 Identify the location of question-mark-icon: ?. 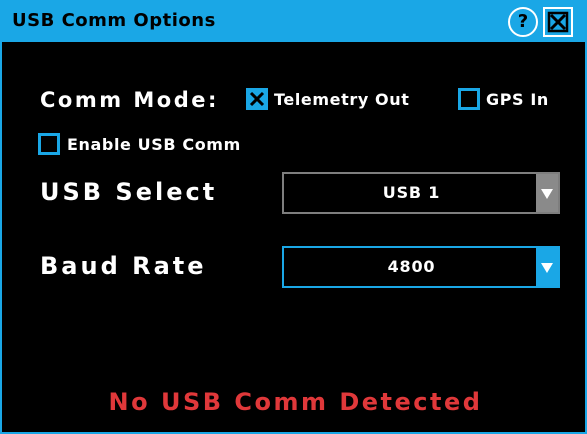
(523, 21).